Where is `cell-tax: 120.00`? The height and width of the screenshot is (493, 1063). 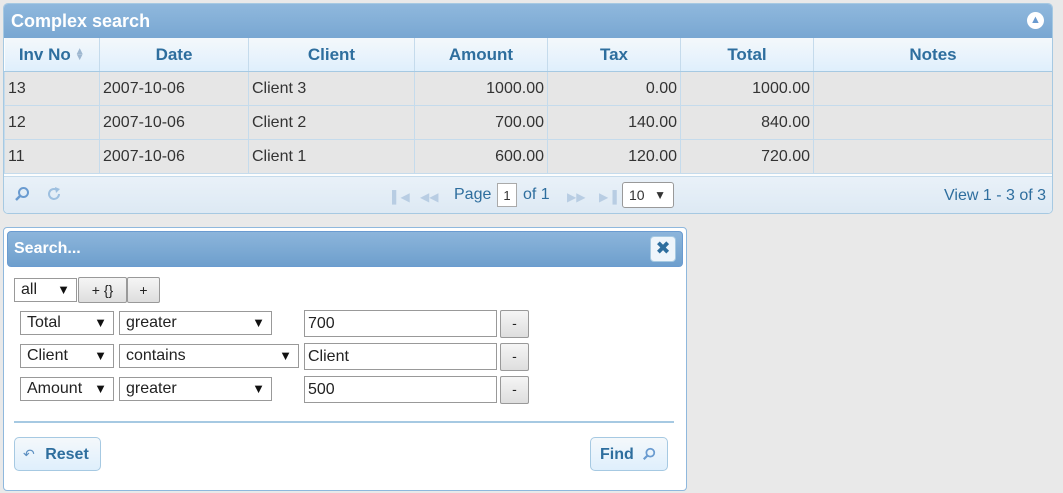 cell-tax: 120.00 is located at coordinates (614, 156).